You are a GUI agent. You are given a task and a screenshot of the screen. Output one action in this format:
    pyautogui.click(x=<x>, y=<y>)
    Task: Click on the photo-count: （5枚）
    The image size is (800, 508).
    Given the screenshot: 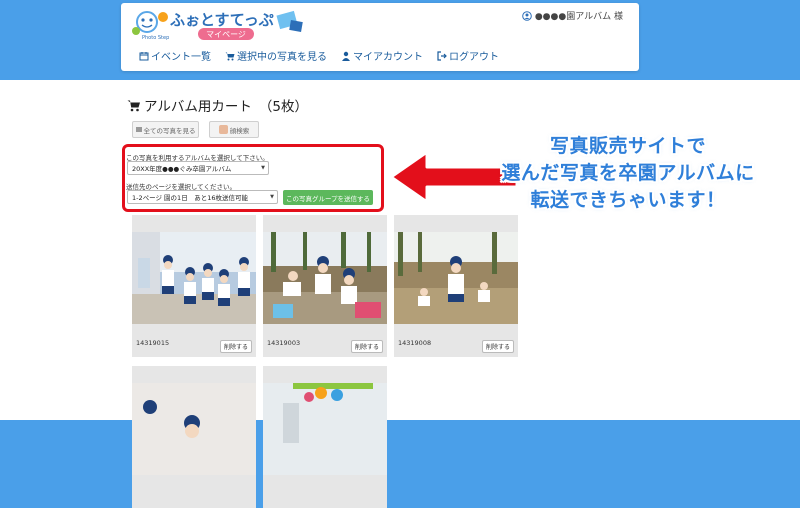 What is the action you would take?
    pyautogui.click(x=283, y=107)
    